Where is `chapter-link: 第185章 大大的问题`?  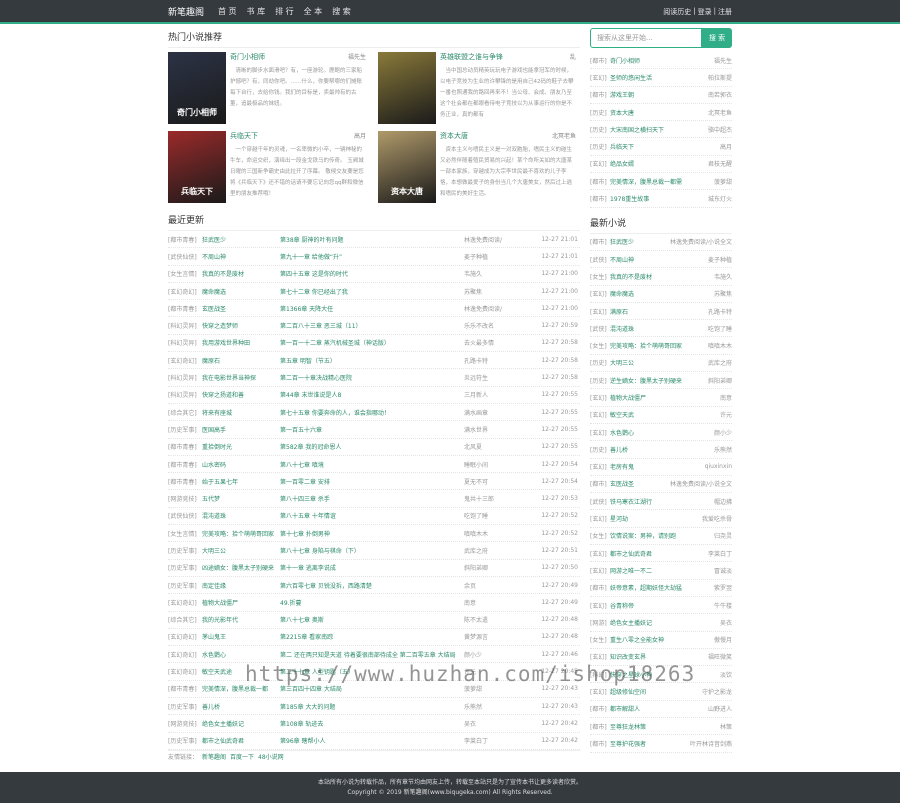
chapter-link: 第185章 大大的问题 is located at coordinates (372, 706).